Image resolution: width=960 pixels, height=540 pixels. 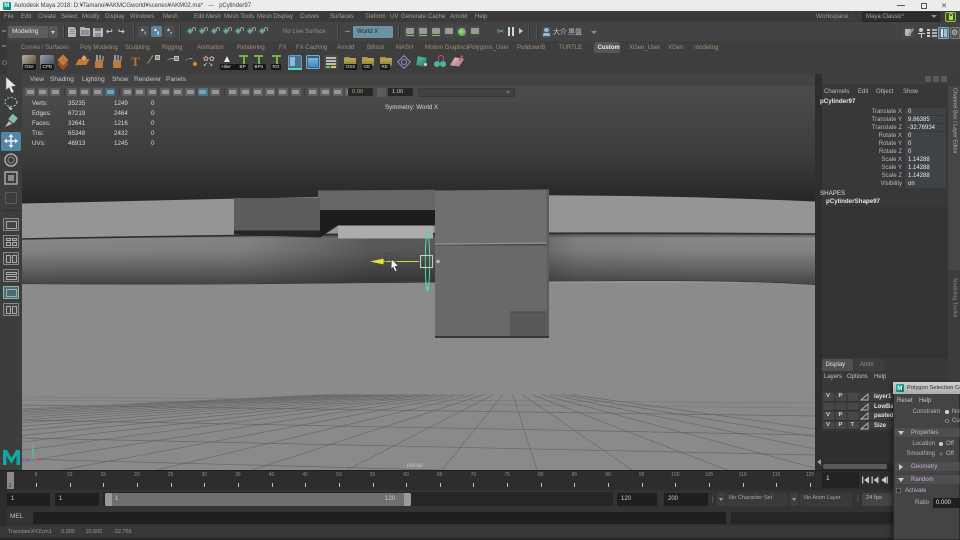 I want to click on svg-text: 65348, so click(x=77, y=133).